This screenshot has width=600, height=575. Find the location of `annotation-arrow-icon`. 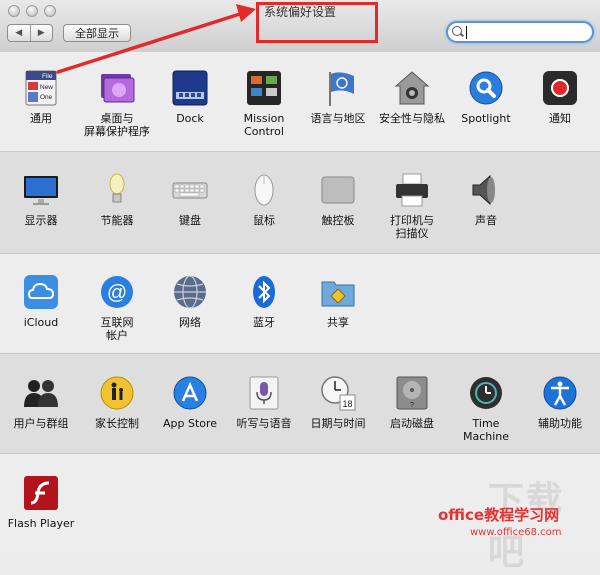

annotation-arrow-icon is located at coordinates (156, 39).